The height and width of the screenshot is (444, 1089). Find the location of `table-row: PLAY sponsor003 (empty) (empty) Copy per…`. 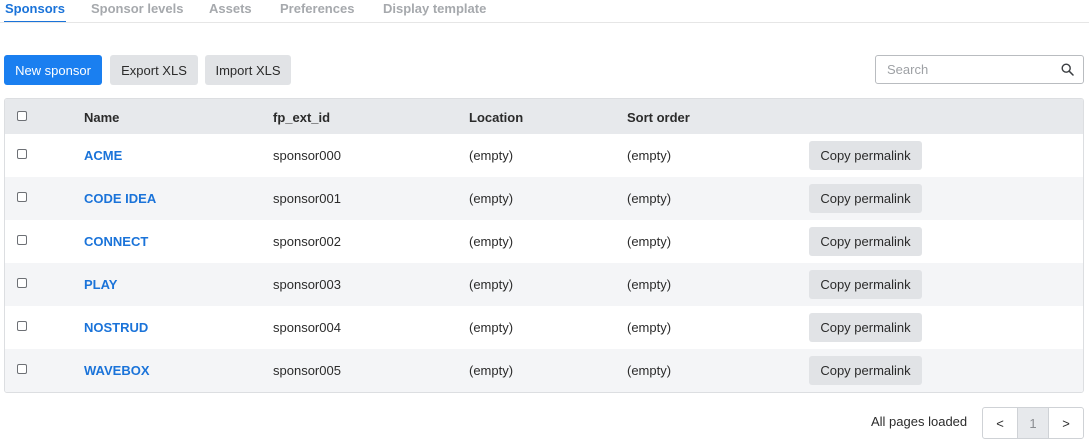

table-row: PLAY sponsor003 (empty) (empty) Copy per… is located at coordinates (544, 284).